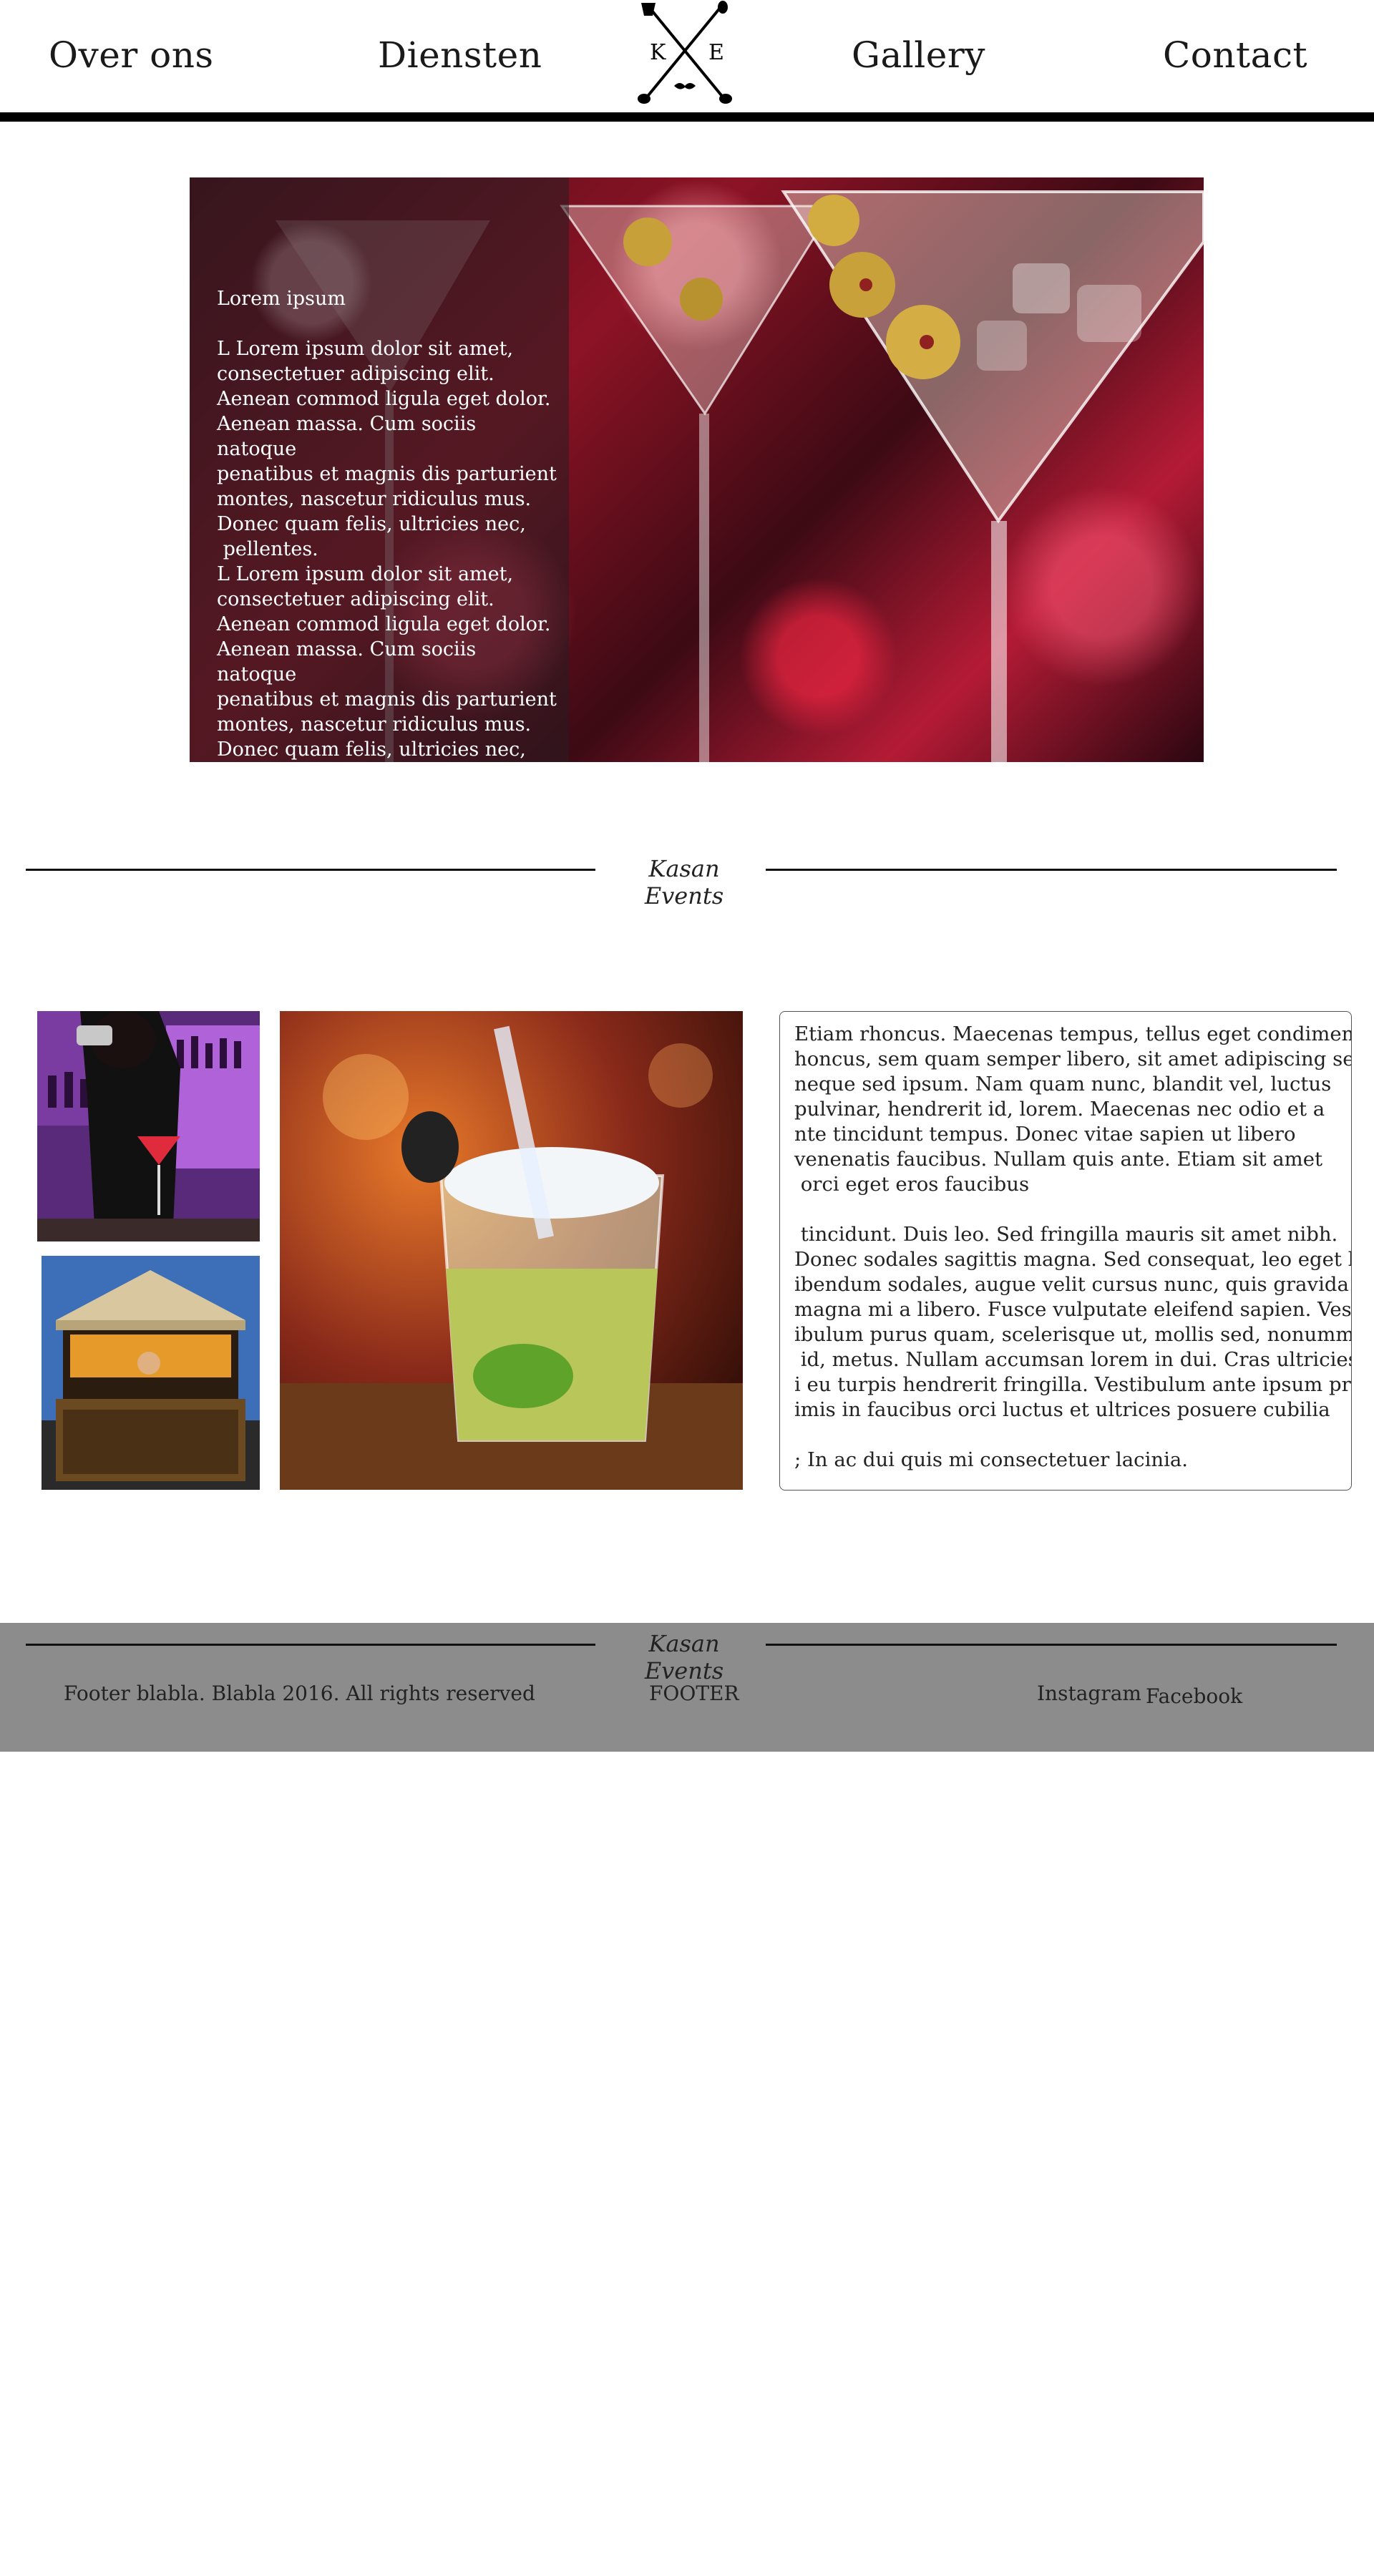 The height and width of the screenshot is (2576, 1374). Describe the element at coordinates (511, 1250) in the screenshot. I see `mojito-cocktail-photo` at that location.